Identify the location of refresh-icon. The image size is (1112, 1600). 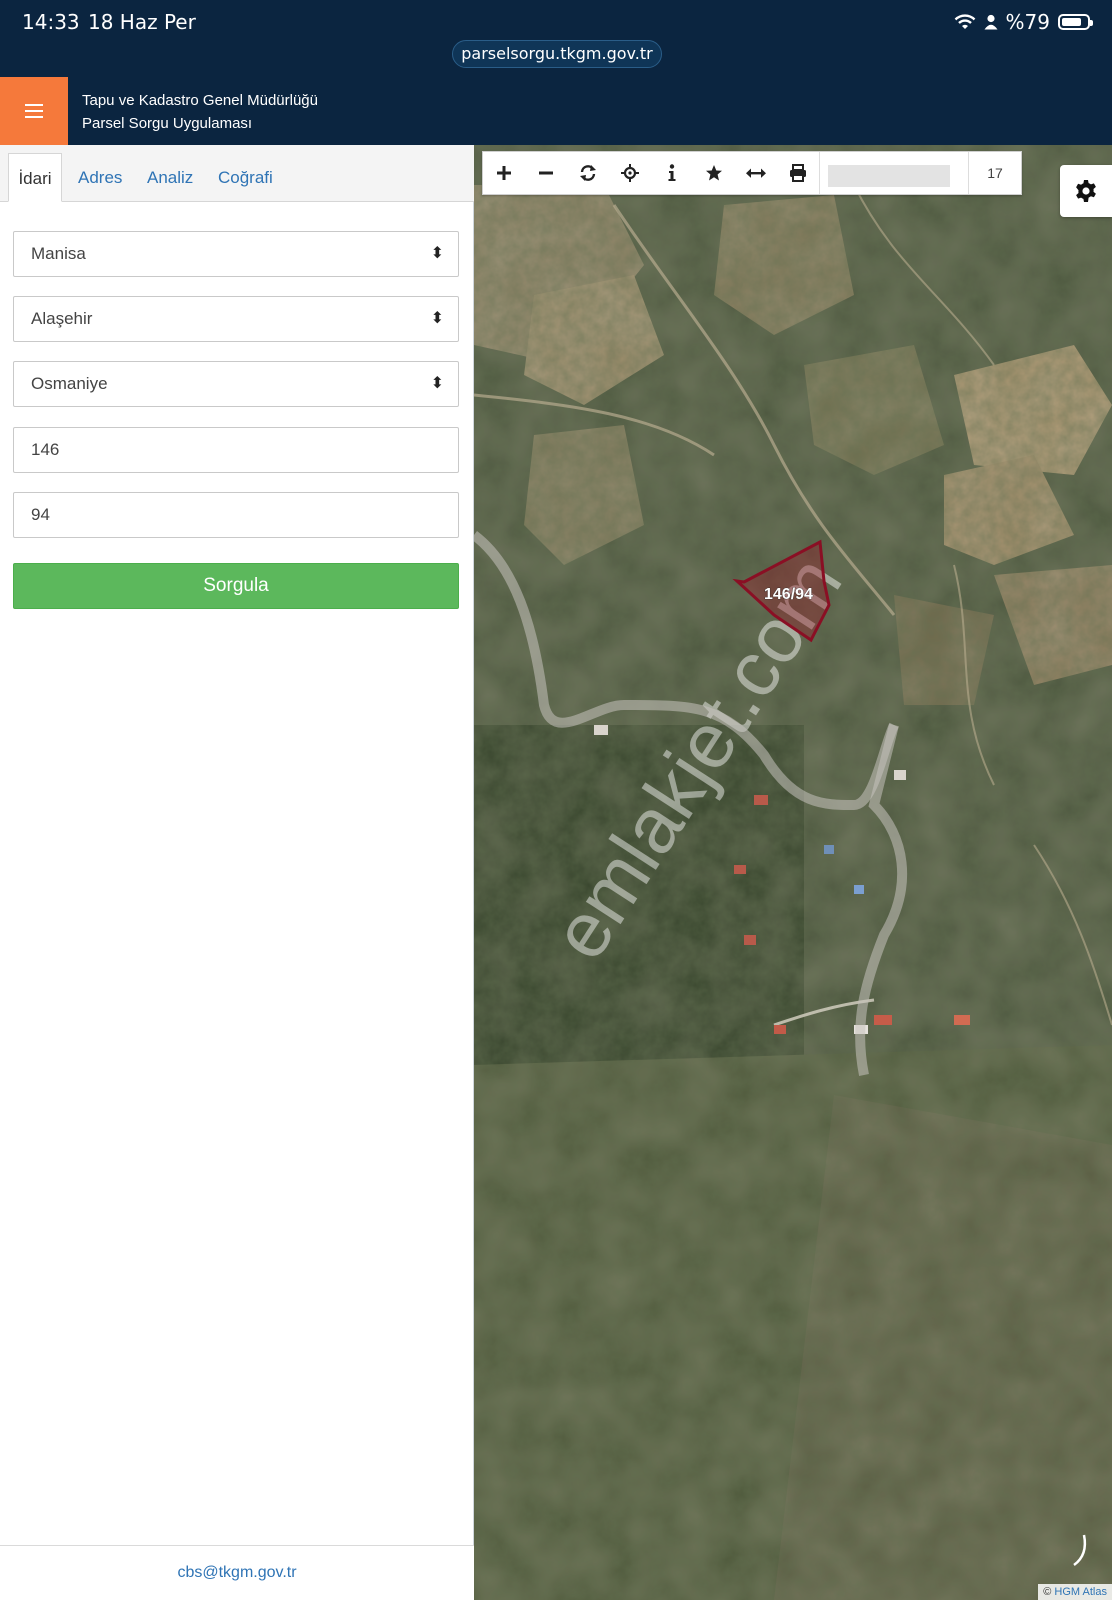
(588, 173).